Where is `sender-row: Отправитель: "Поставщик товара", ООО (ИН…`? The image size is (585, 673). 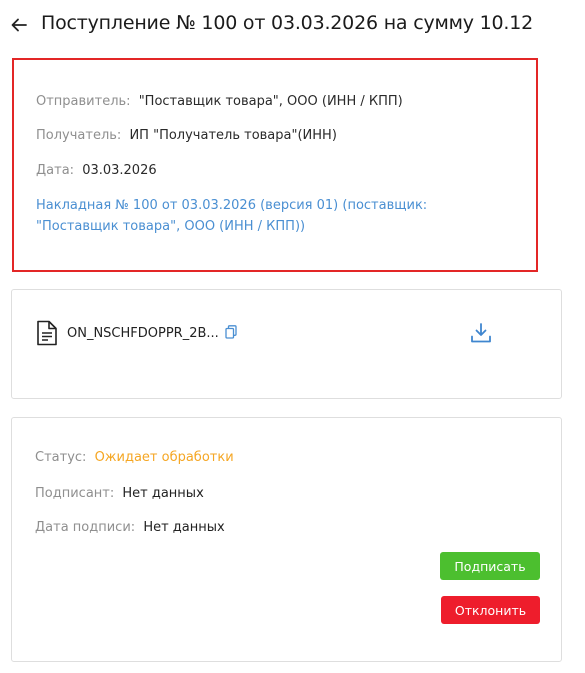
sender-row: Отправитель: "Поставщик товара", ООО (ИН… is located at coordinates (219, 101).